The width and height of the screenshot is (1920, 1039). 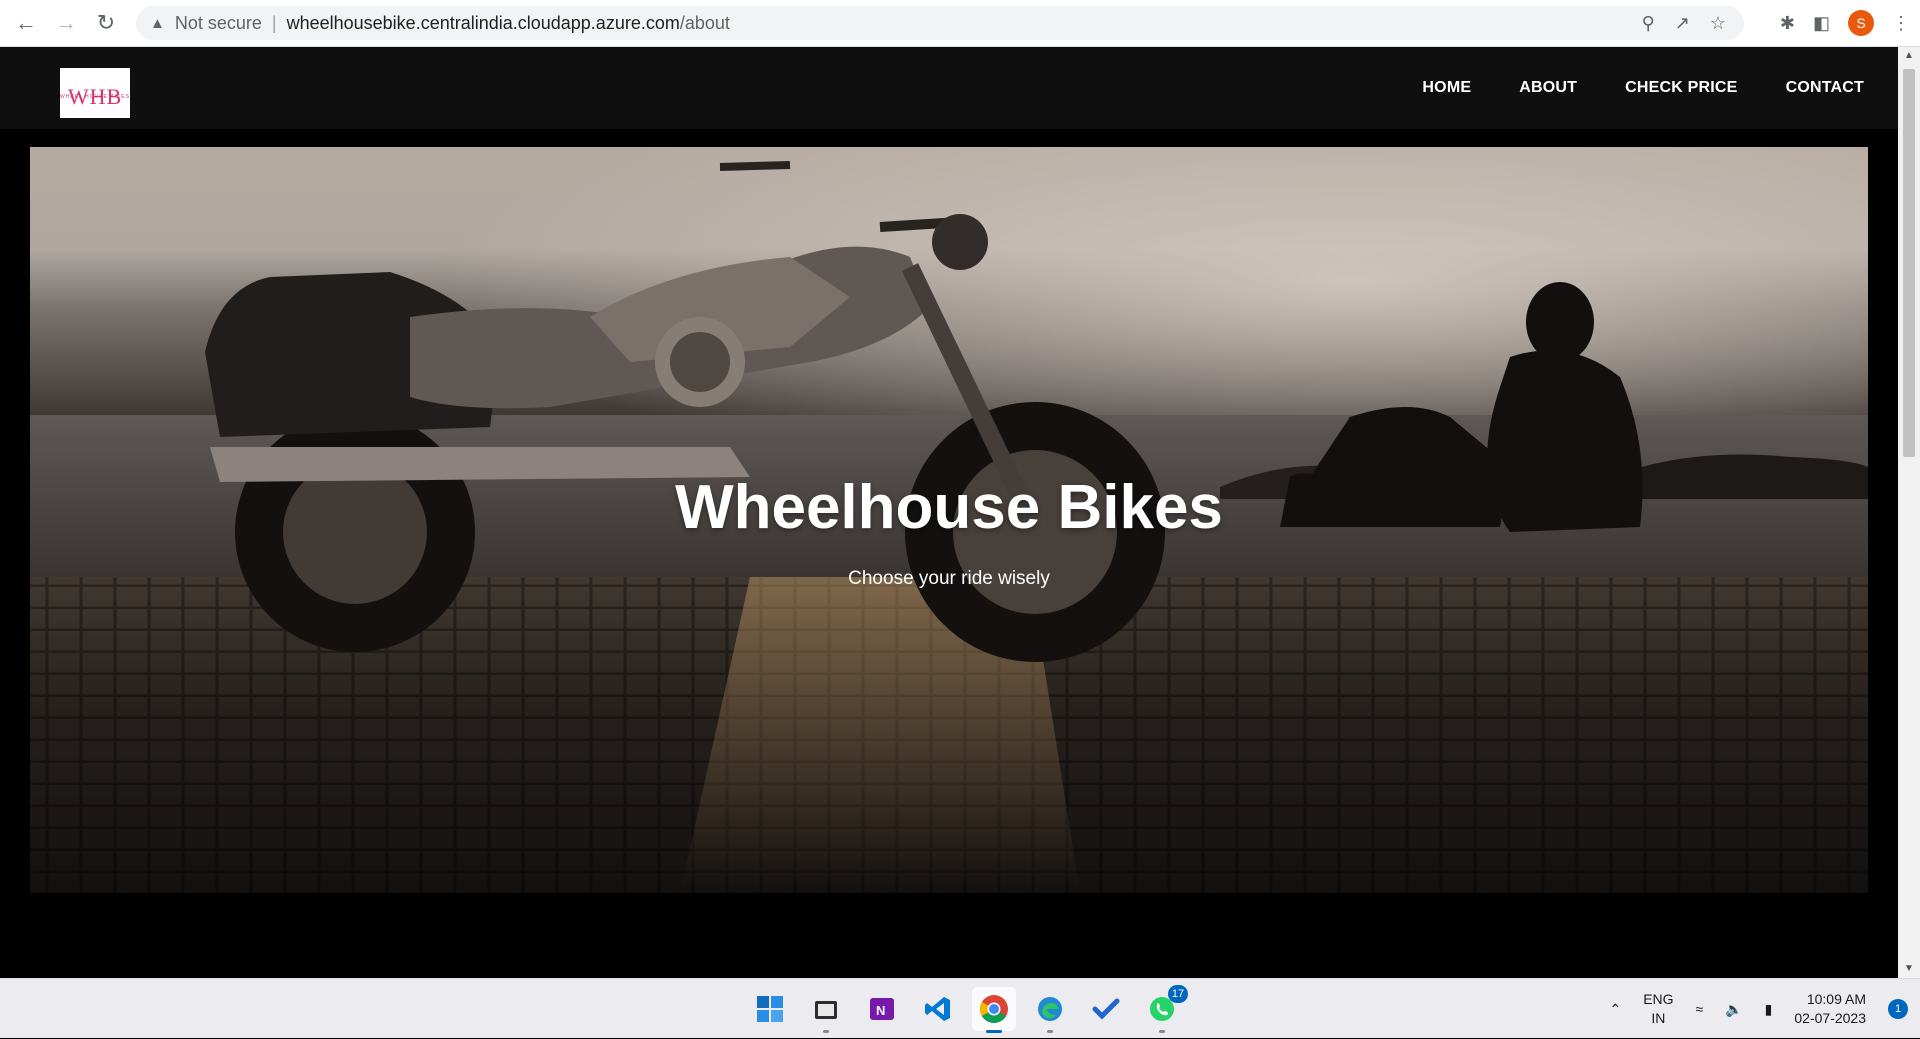 What do you see at coordinates (157, 23) in the screenshot?
I see `warning-icon: ▲` at bounding box center [157, 23].